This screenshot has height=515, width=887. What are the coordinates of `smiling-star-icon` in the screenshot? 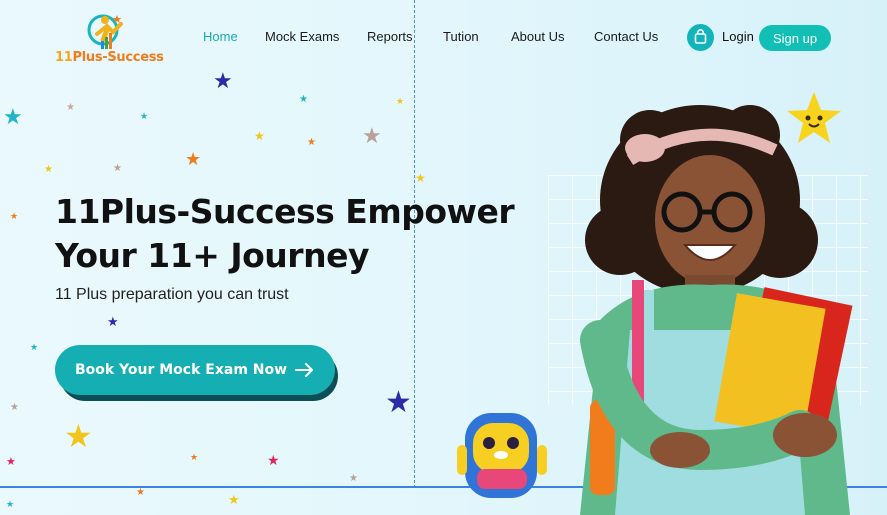 It's located at (814, 117).